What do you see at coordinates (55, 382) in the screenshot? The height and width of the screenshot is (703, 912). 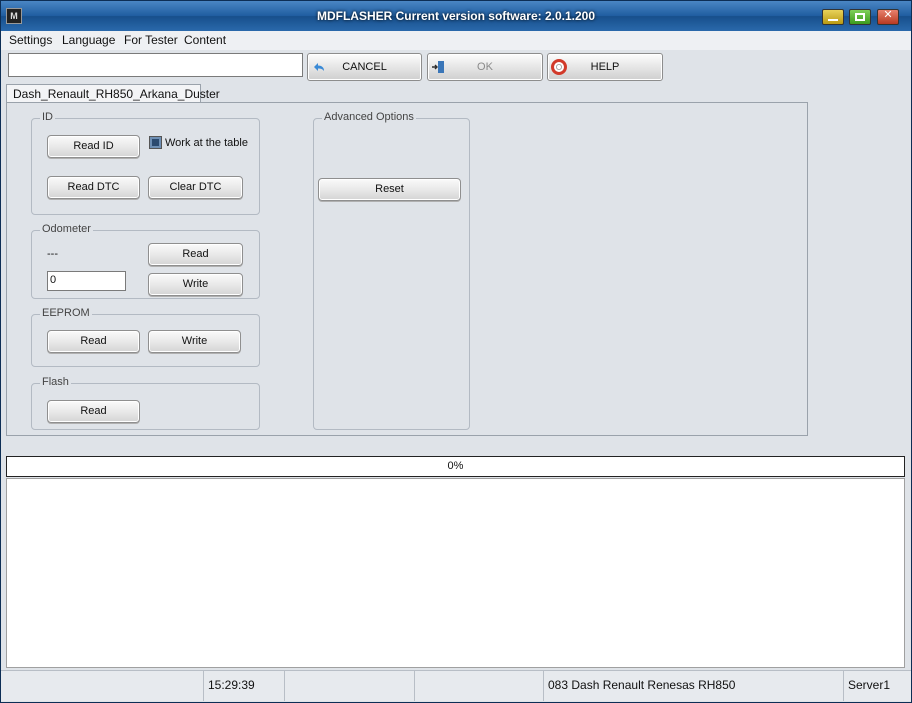 I see `group-flash-title: Flash` at bounding box center [55, 382].